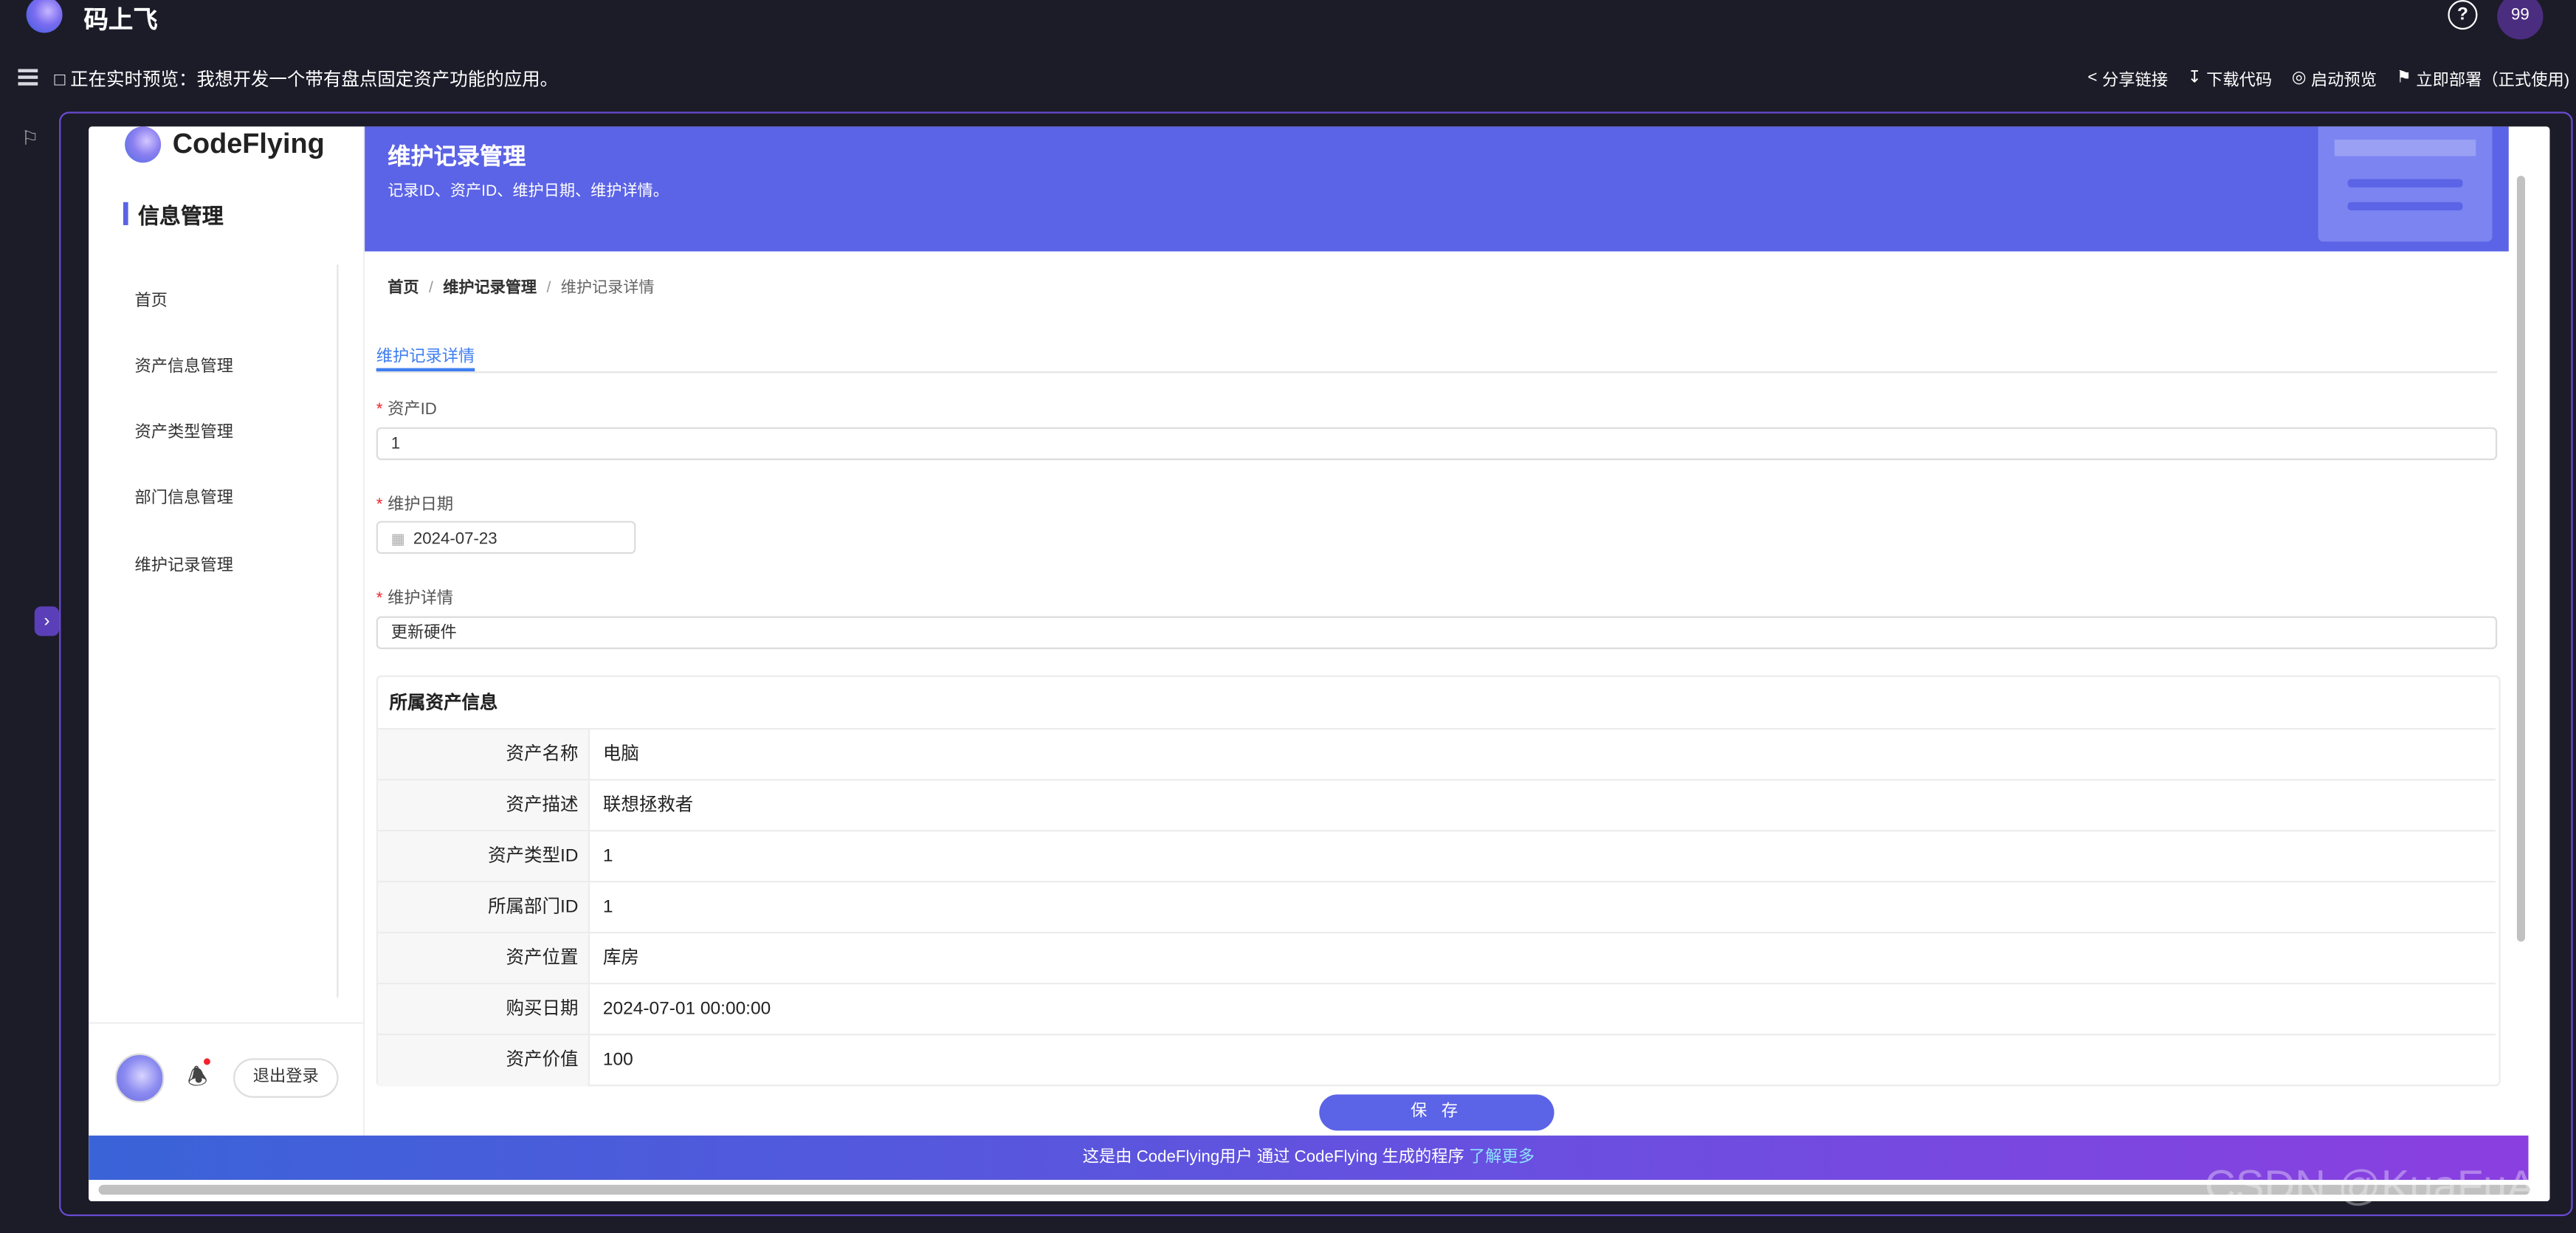 Image resolution: width=2576 pixels, height=1233 pixels. I want to click on page-subtitle: 记录ID、资产ID、维护日期、维护详情。, so click(528, 191).